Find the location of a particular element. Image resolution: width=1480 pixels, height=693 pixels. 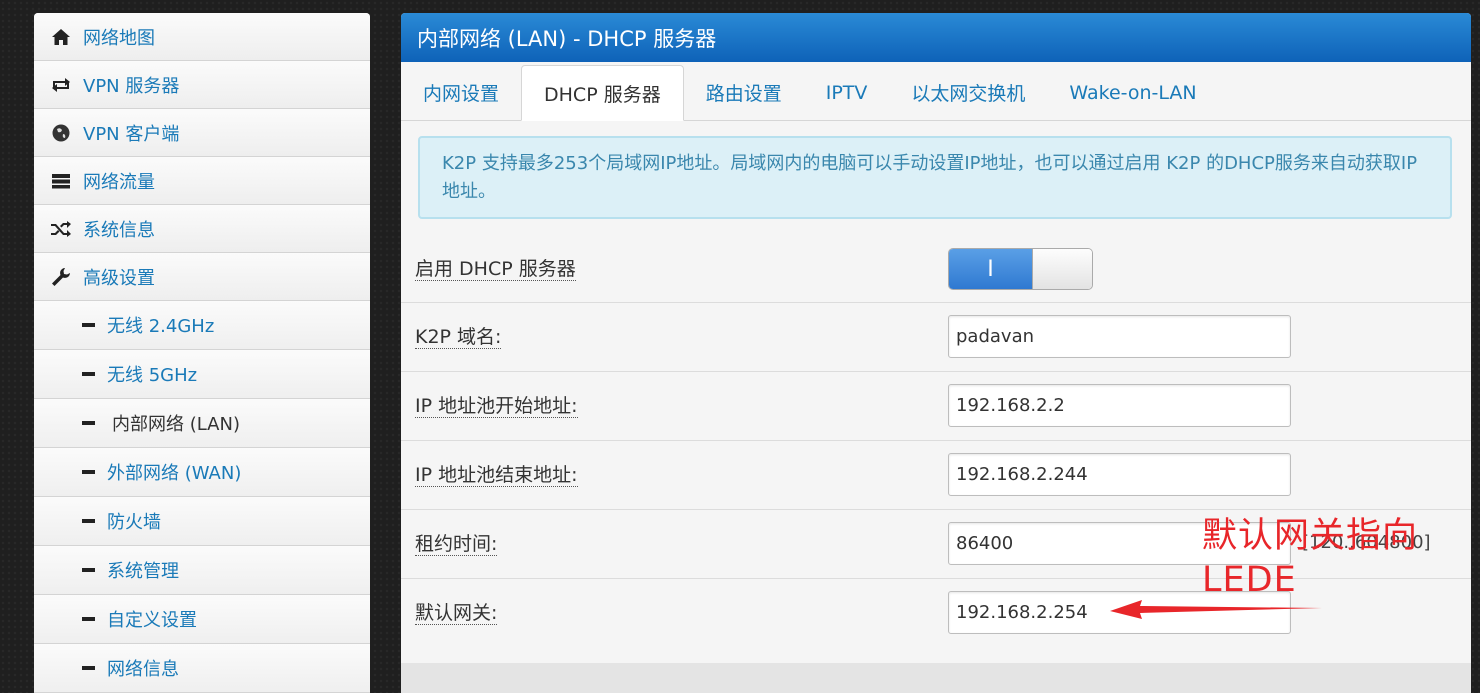

tab-ethernet-switch: 以太网交换机 is located at coordinates (968, 92).